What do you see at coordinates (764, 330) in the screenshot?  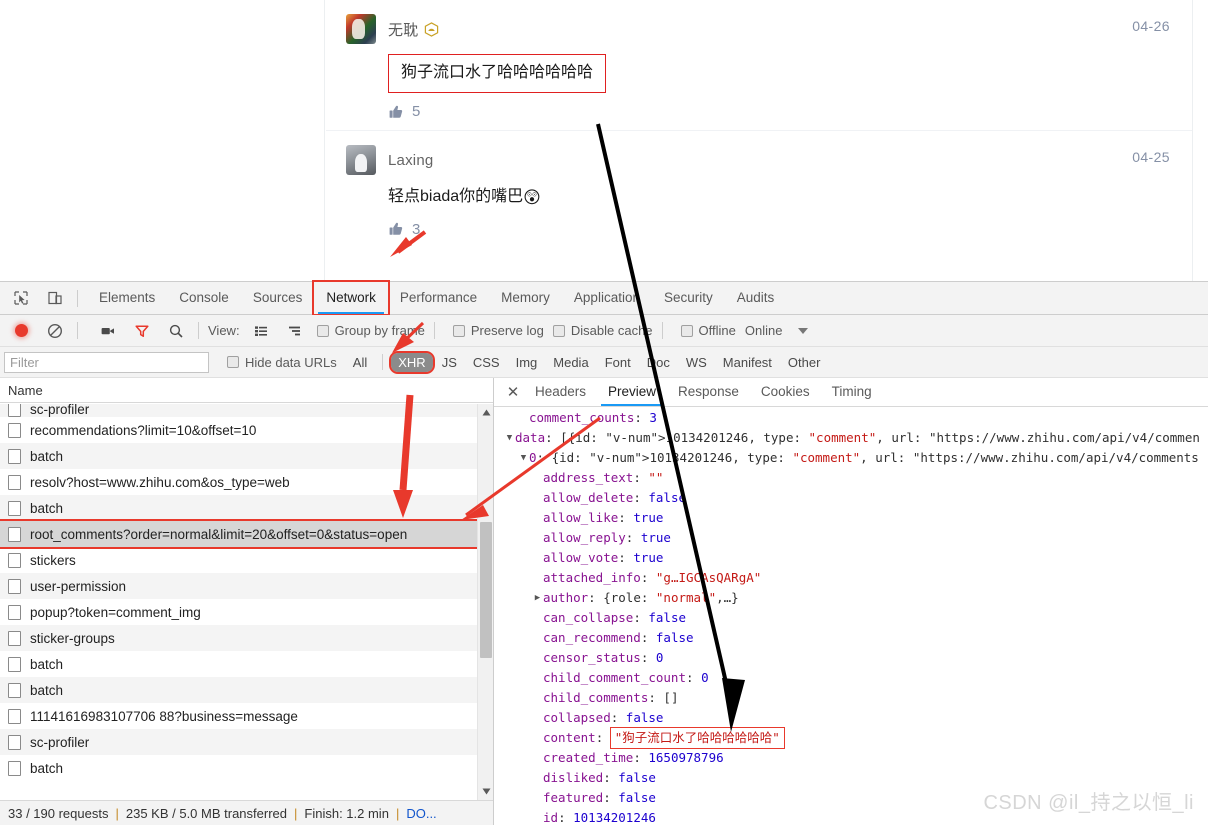 I see `throttling-value: Online` at bounding box center [764, 330].